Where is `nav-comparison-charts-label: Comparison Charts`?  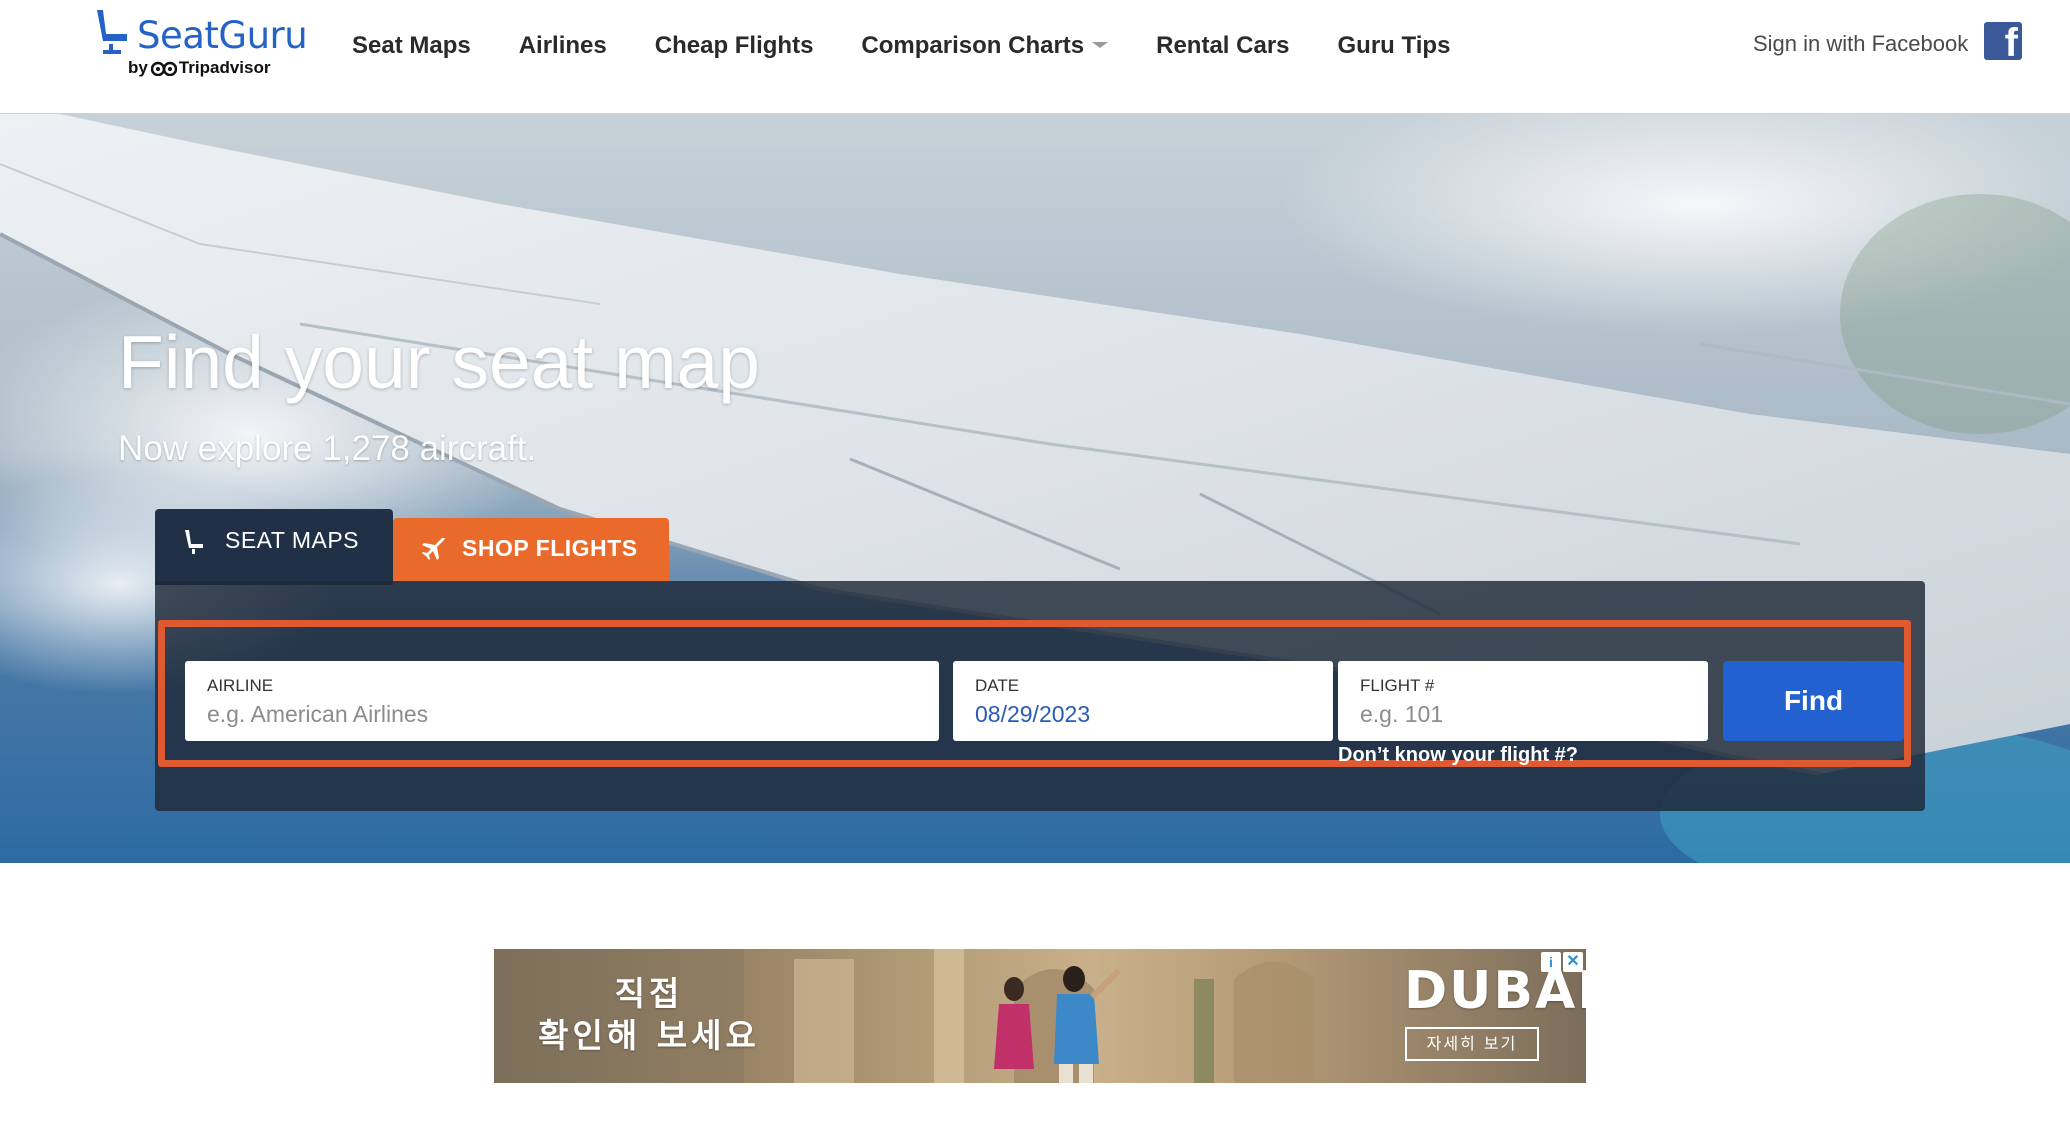 nav-comparison-charts-label: Comparison Charts is located at coordinates (973, 45).